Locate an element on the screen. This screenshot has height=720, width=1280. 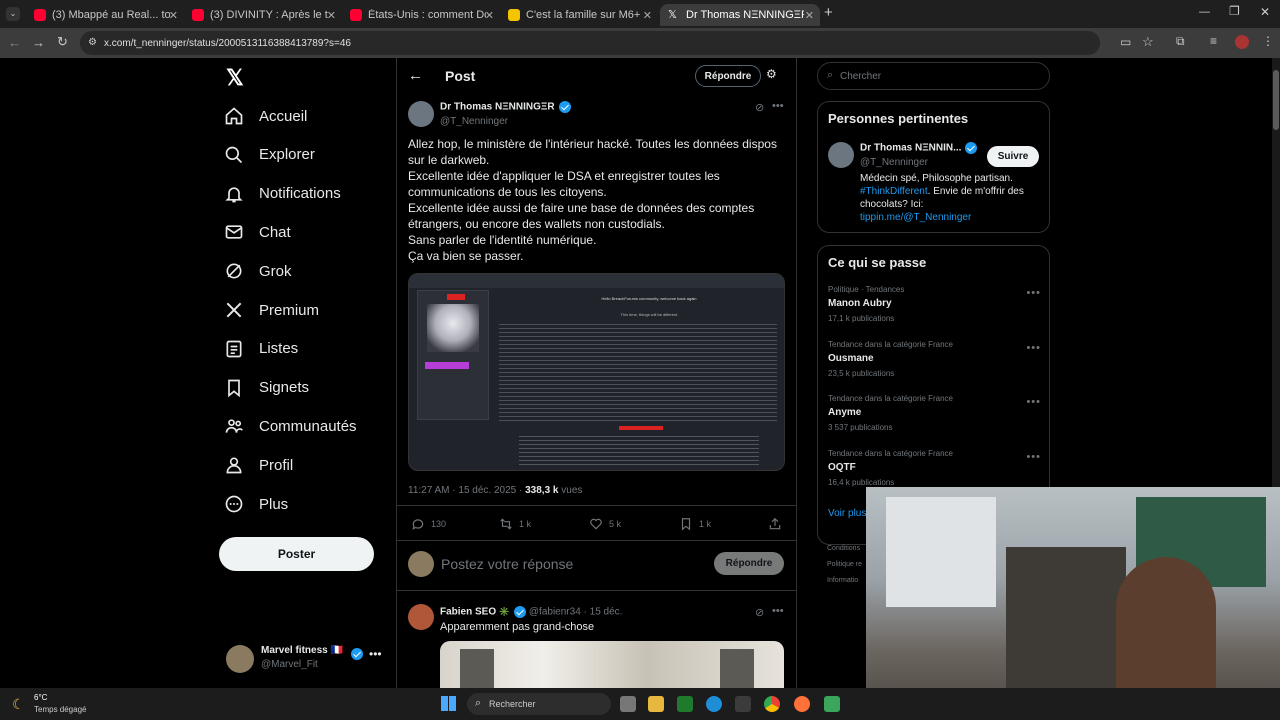
sidebar-item-profil: Profil is located at coordinates (258, 465).